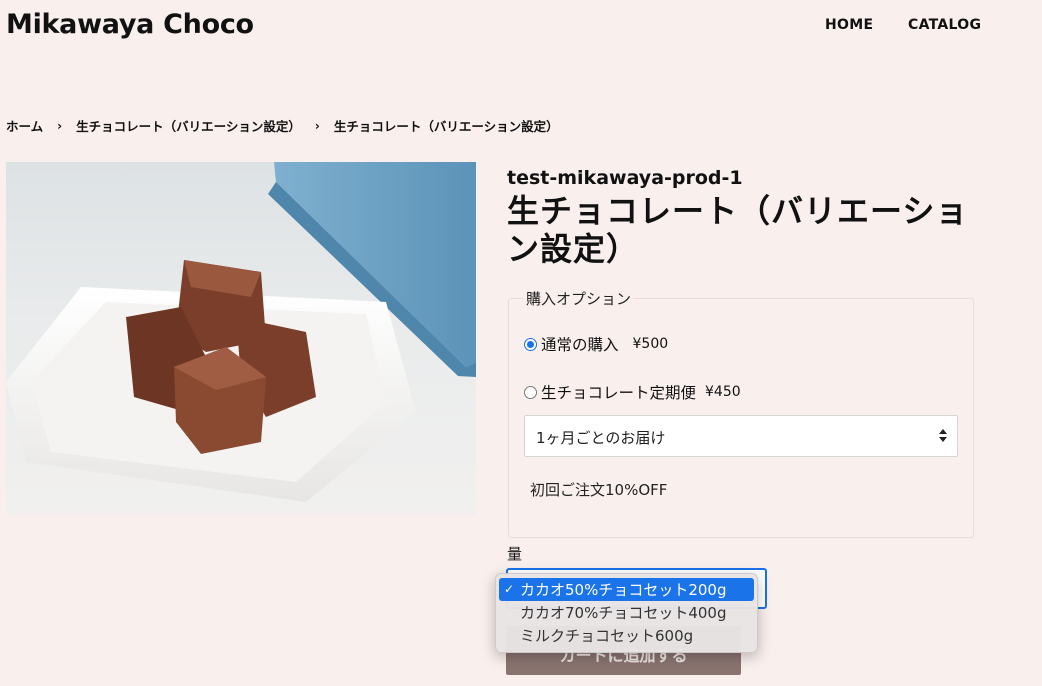  I want to click on brand-logo: Mikawaya Choco, so click(130, 24).